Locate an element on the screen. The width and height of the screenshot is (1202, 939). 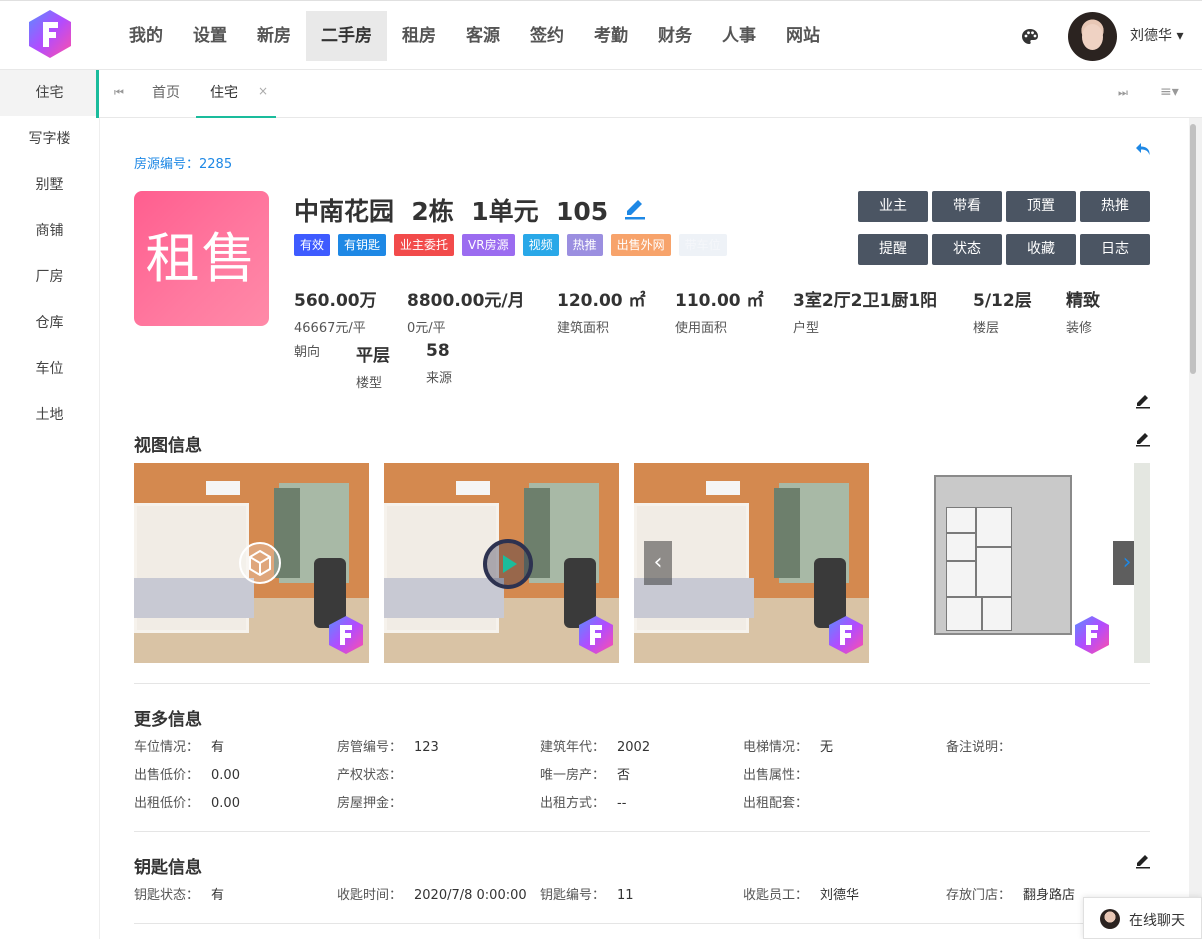
sidebar-item-0: 住宅 is located at coordinates (49, 93).